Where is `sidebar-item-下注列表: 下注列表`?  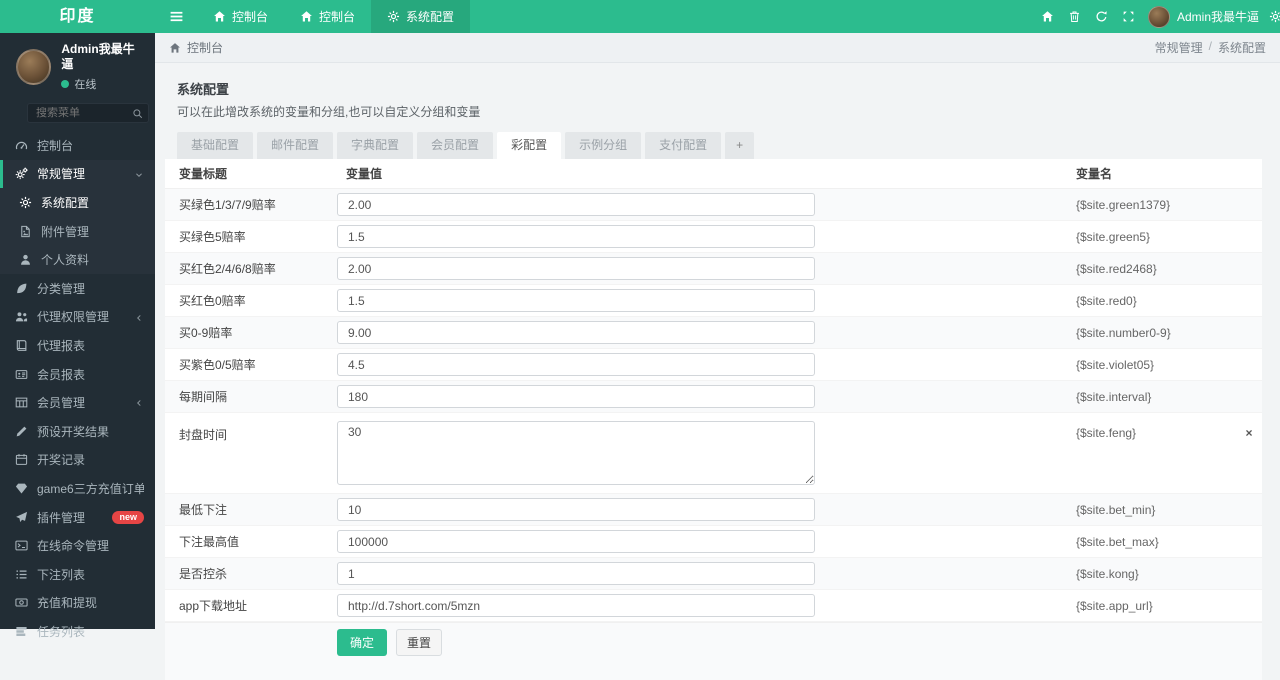
sidebar-item-下注列表: 下注列表 is located at coordinates (77, 574).